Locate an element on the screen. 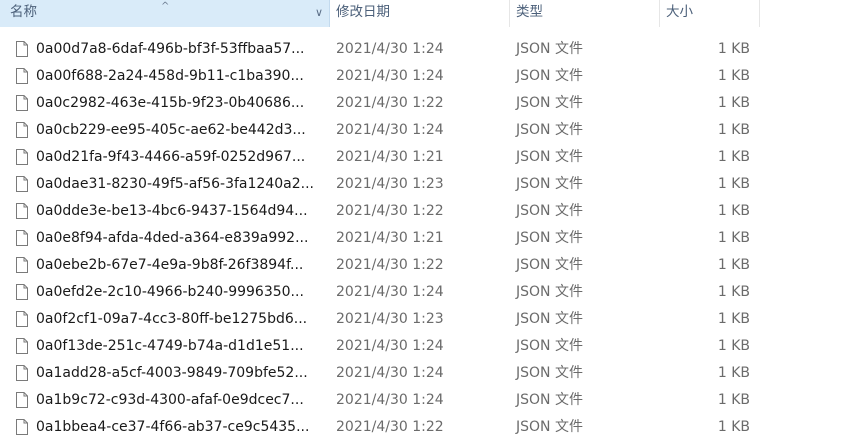  column-header-bar: 名称 ^ ∨ 修改日期 类型 大小 is located at coordinates (423, 13).